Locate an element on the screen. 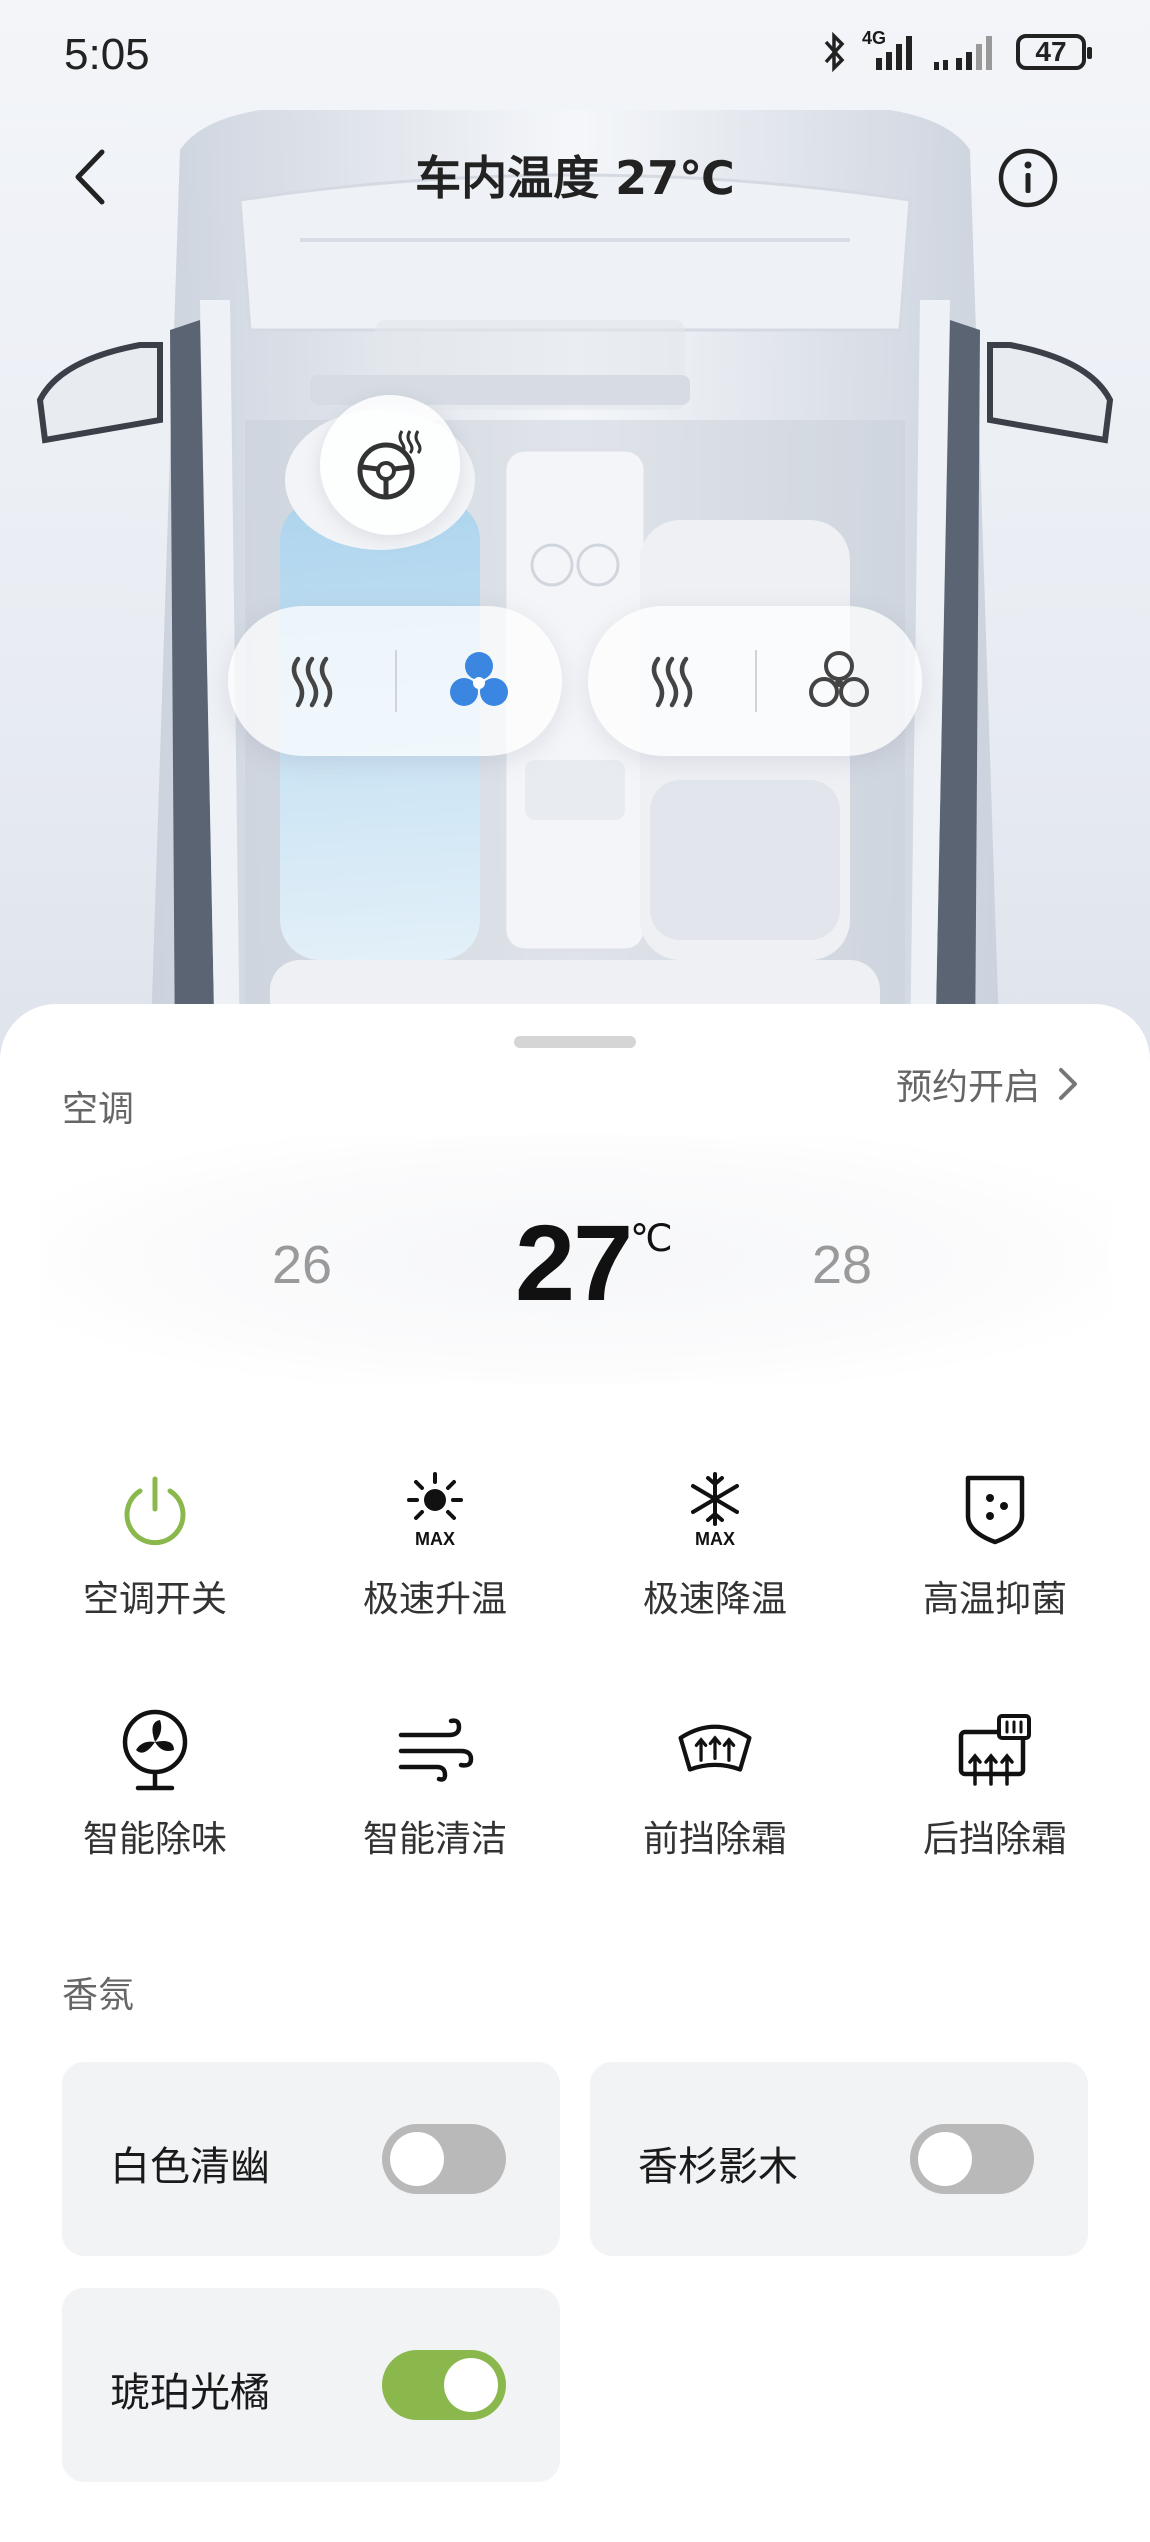 This screenshot has height=2542, width=1150. chevron-right-icon is located at coordinates (1068, 1084).